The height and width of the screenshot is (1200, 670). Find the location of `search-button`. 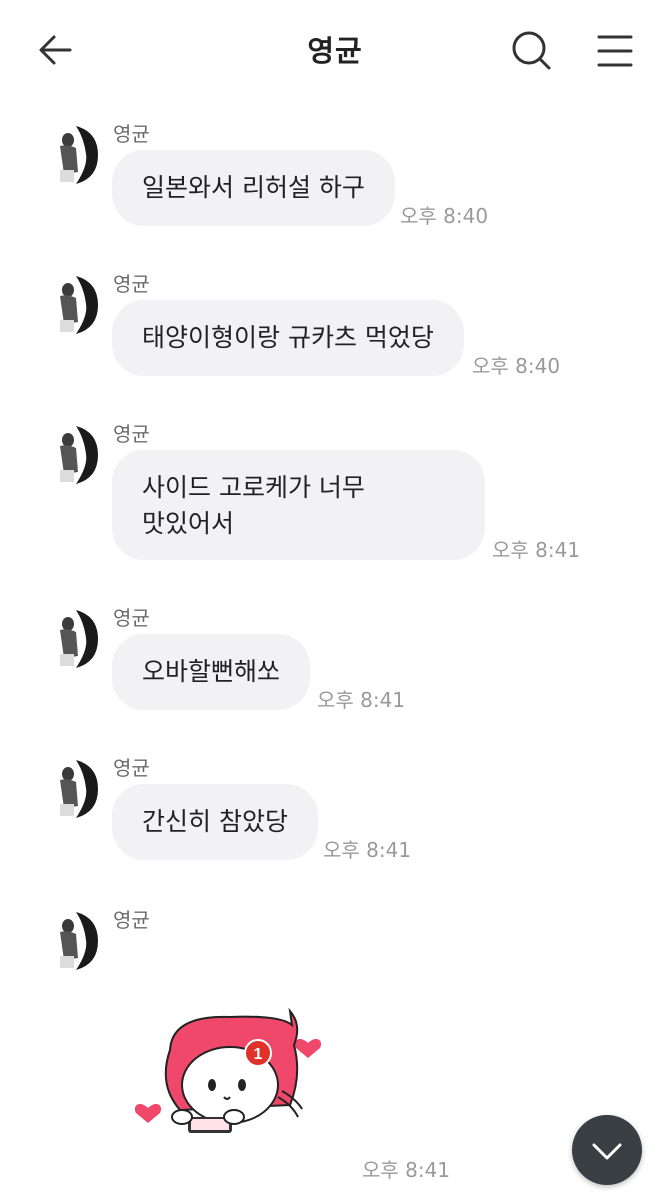

search-button is located at coordinates (532, 51).